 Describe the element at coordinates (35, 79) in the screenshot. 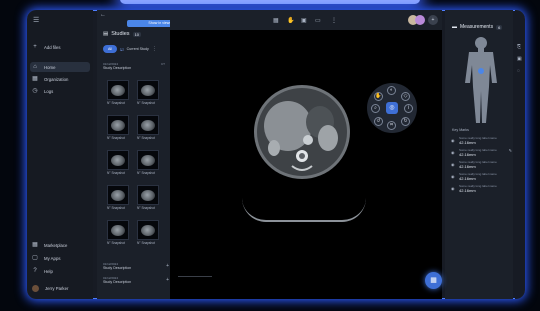

I see `organization-icon: ▦` at that location.